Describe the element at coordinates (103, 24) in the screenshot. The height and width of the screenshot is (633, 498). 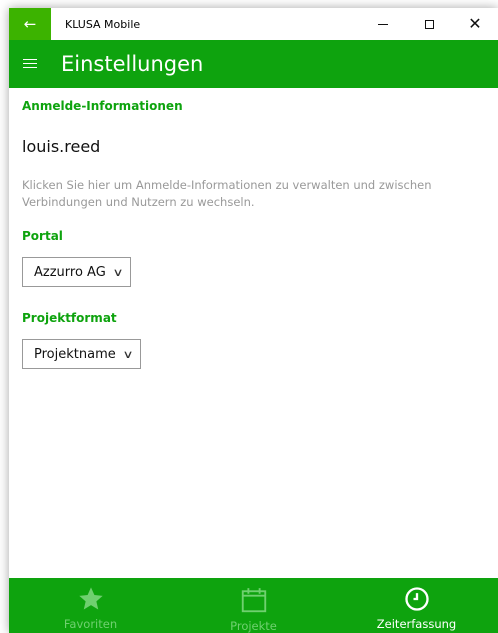
I see `window-title: KLUSA Mobile` at that location.